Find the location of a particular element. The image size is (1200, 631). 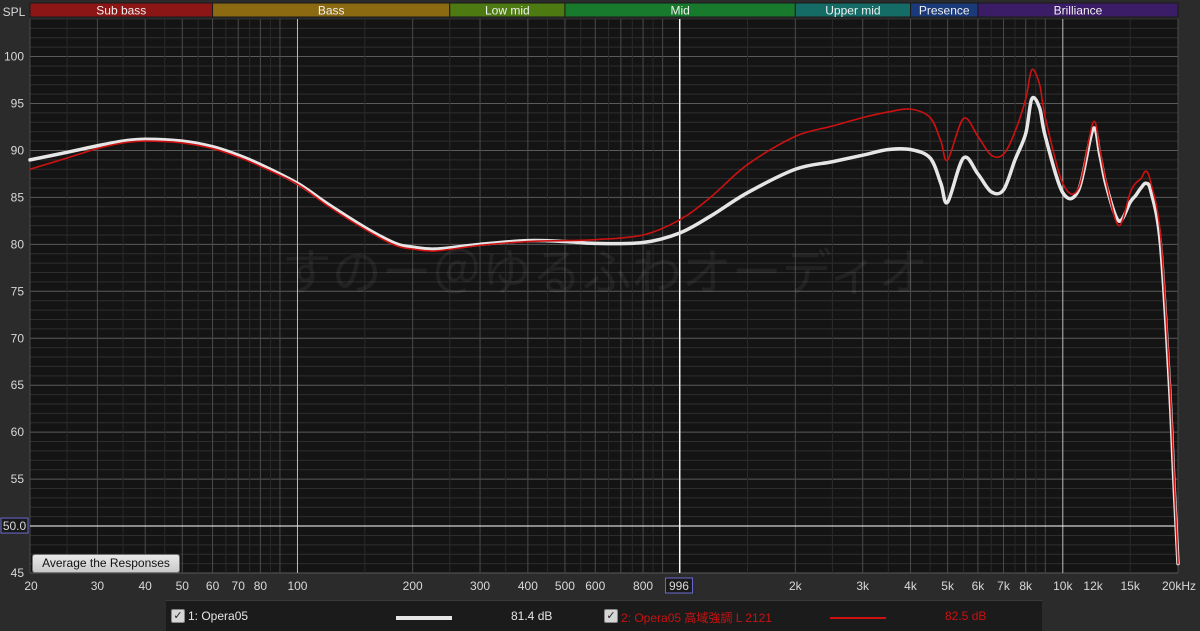

y-tick-45: 45 is located at coordinates (18, 573).